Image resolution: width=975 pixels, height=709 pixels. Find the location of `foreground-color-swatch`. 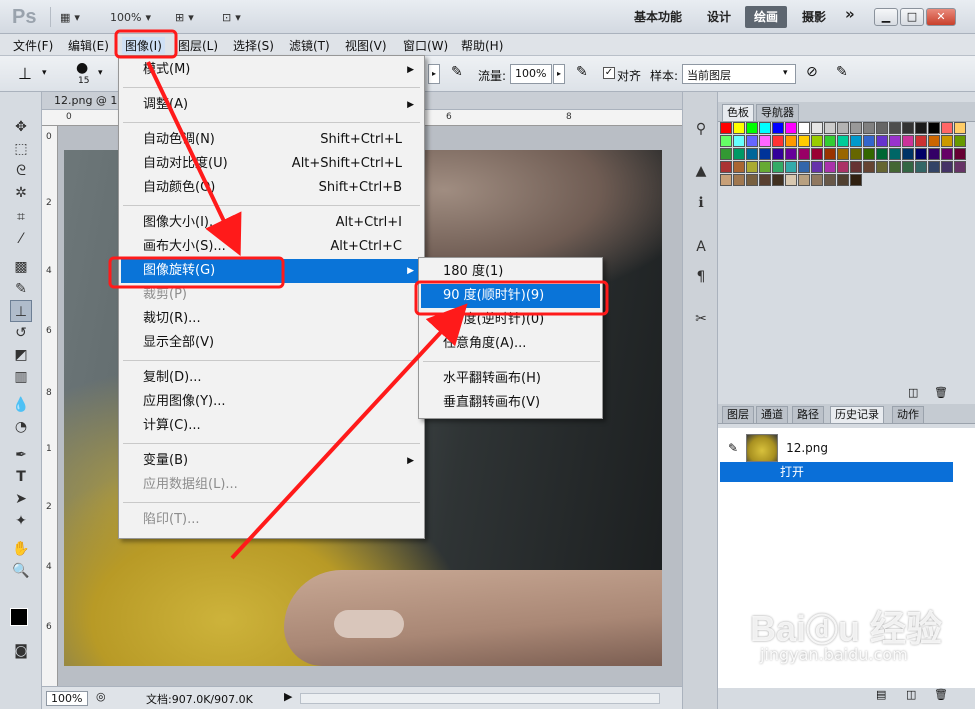

foreground-color-swatch is located at coordinates (19, 617).